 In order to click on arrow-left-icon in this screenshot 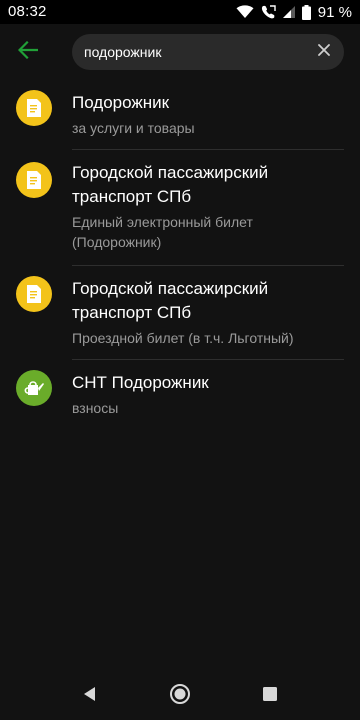, I will do `click(28, 52)`.